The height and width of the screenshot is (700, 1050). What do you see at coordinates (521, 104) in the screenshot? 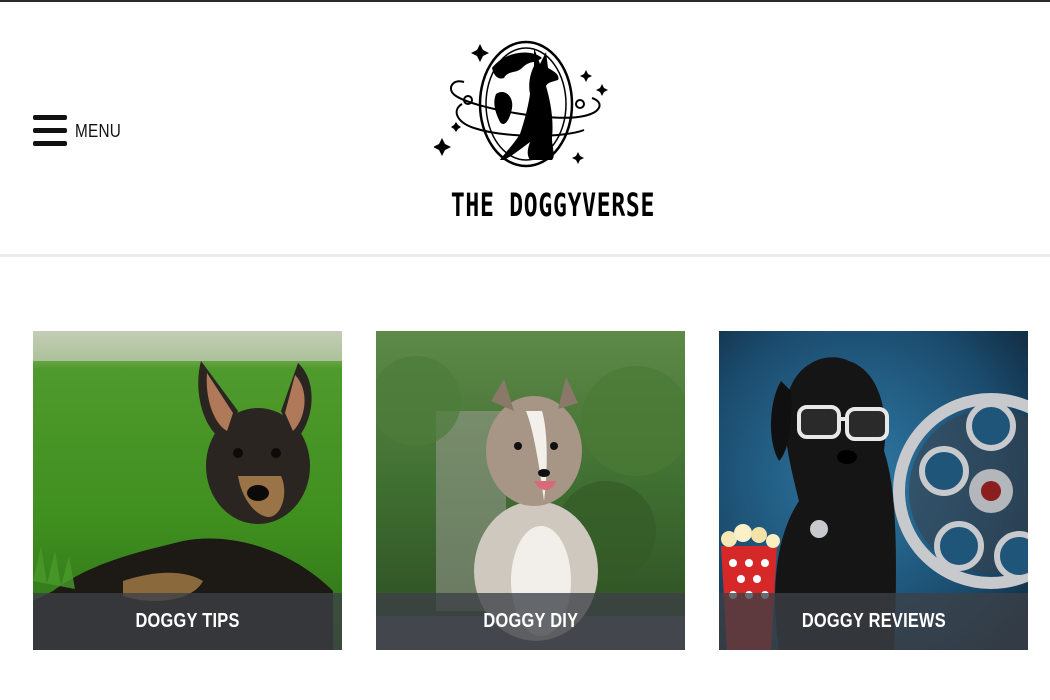
I see `dog-planet-logo-icon` at bounding box center [521, 104].